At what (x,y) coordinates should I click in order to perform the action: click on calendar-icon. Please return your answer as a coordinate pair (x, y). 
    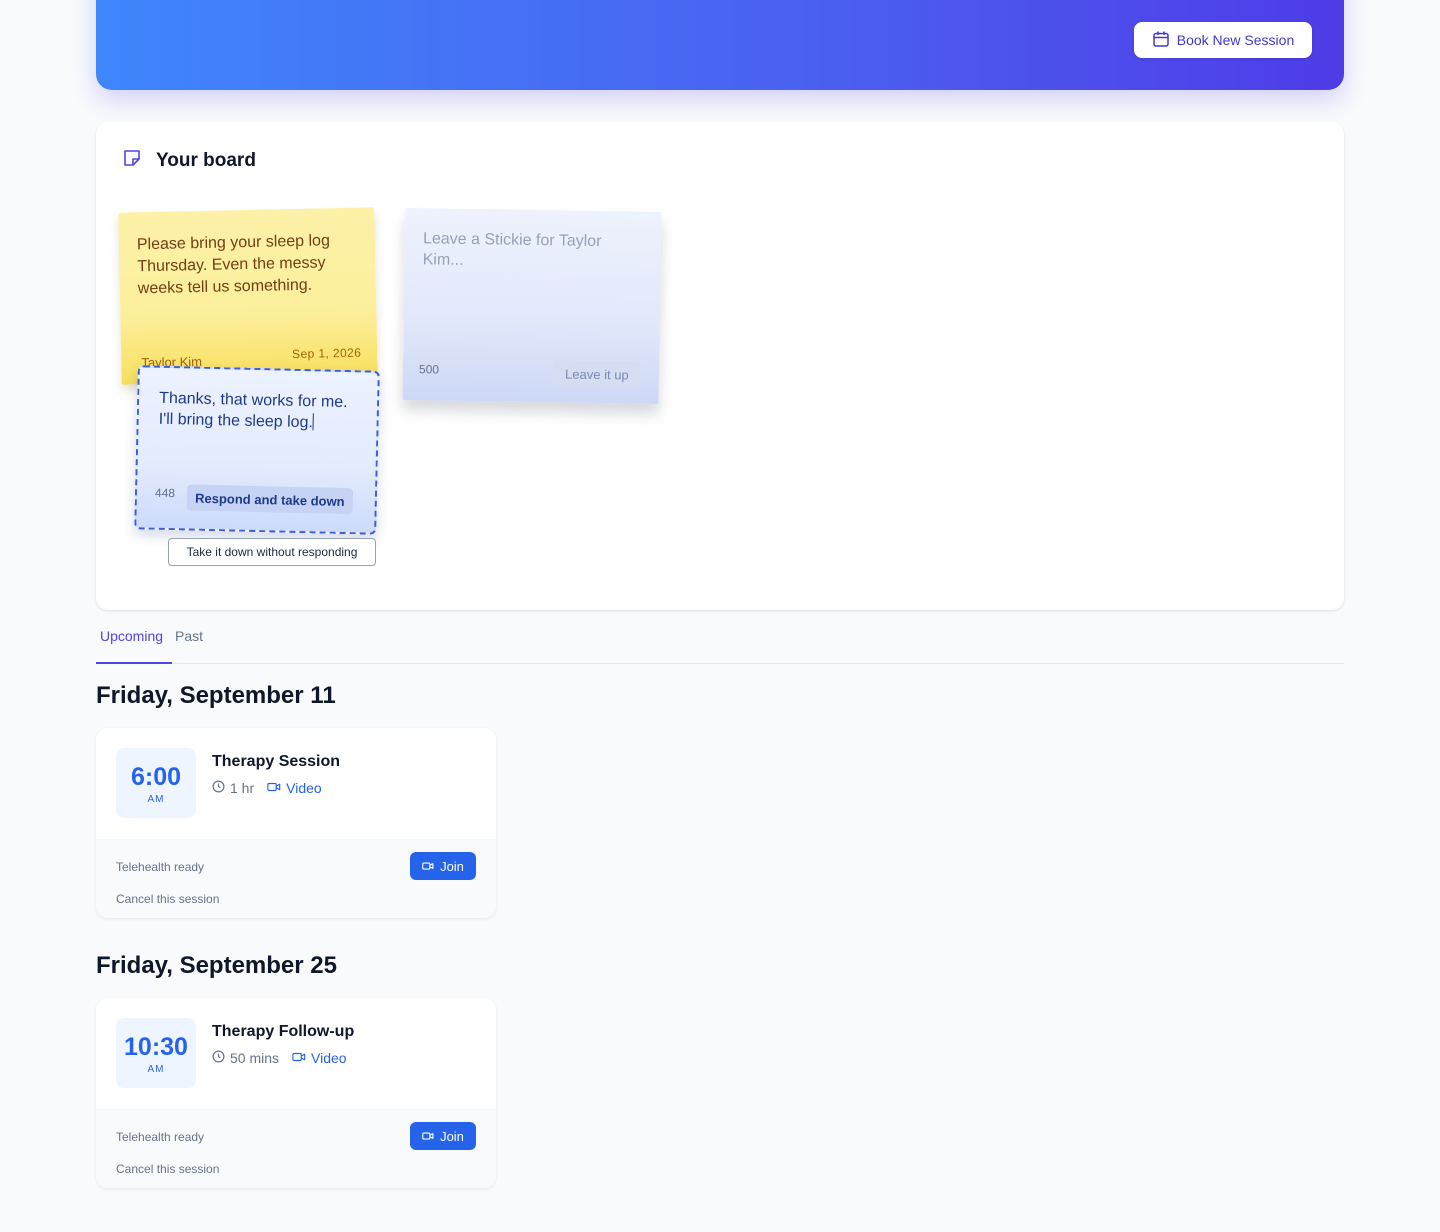
    Looking at the image, I should click on (1161, 40).